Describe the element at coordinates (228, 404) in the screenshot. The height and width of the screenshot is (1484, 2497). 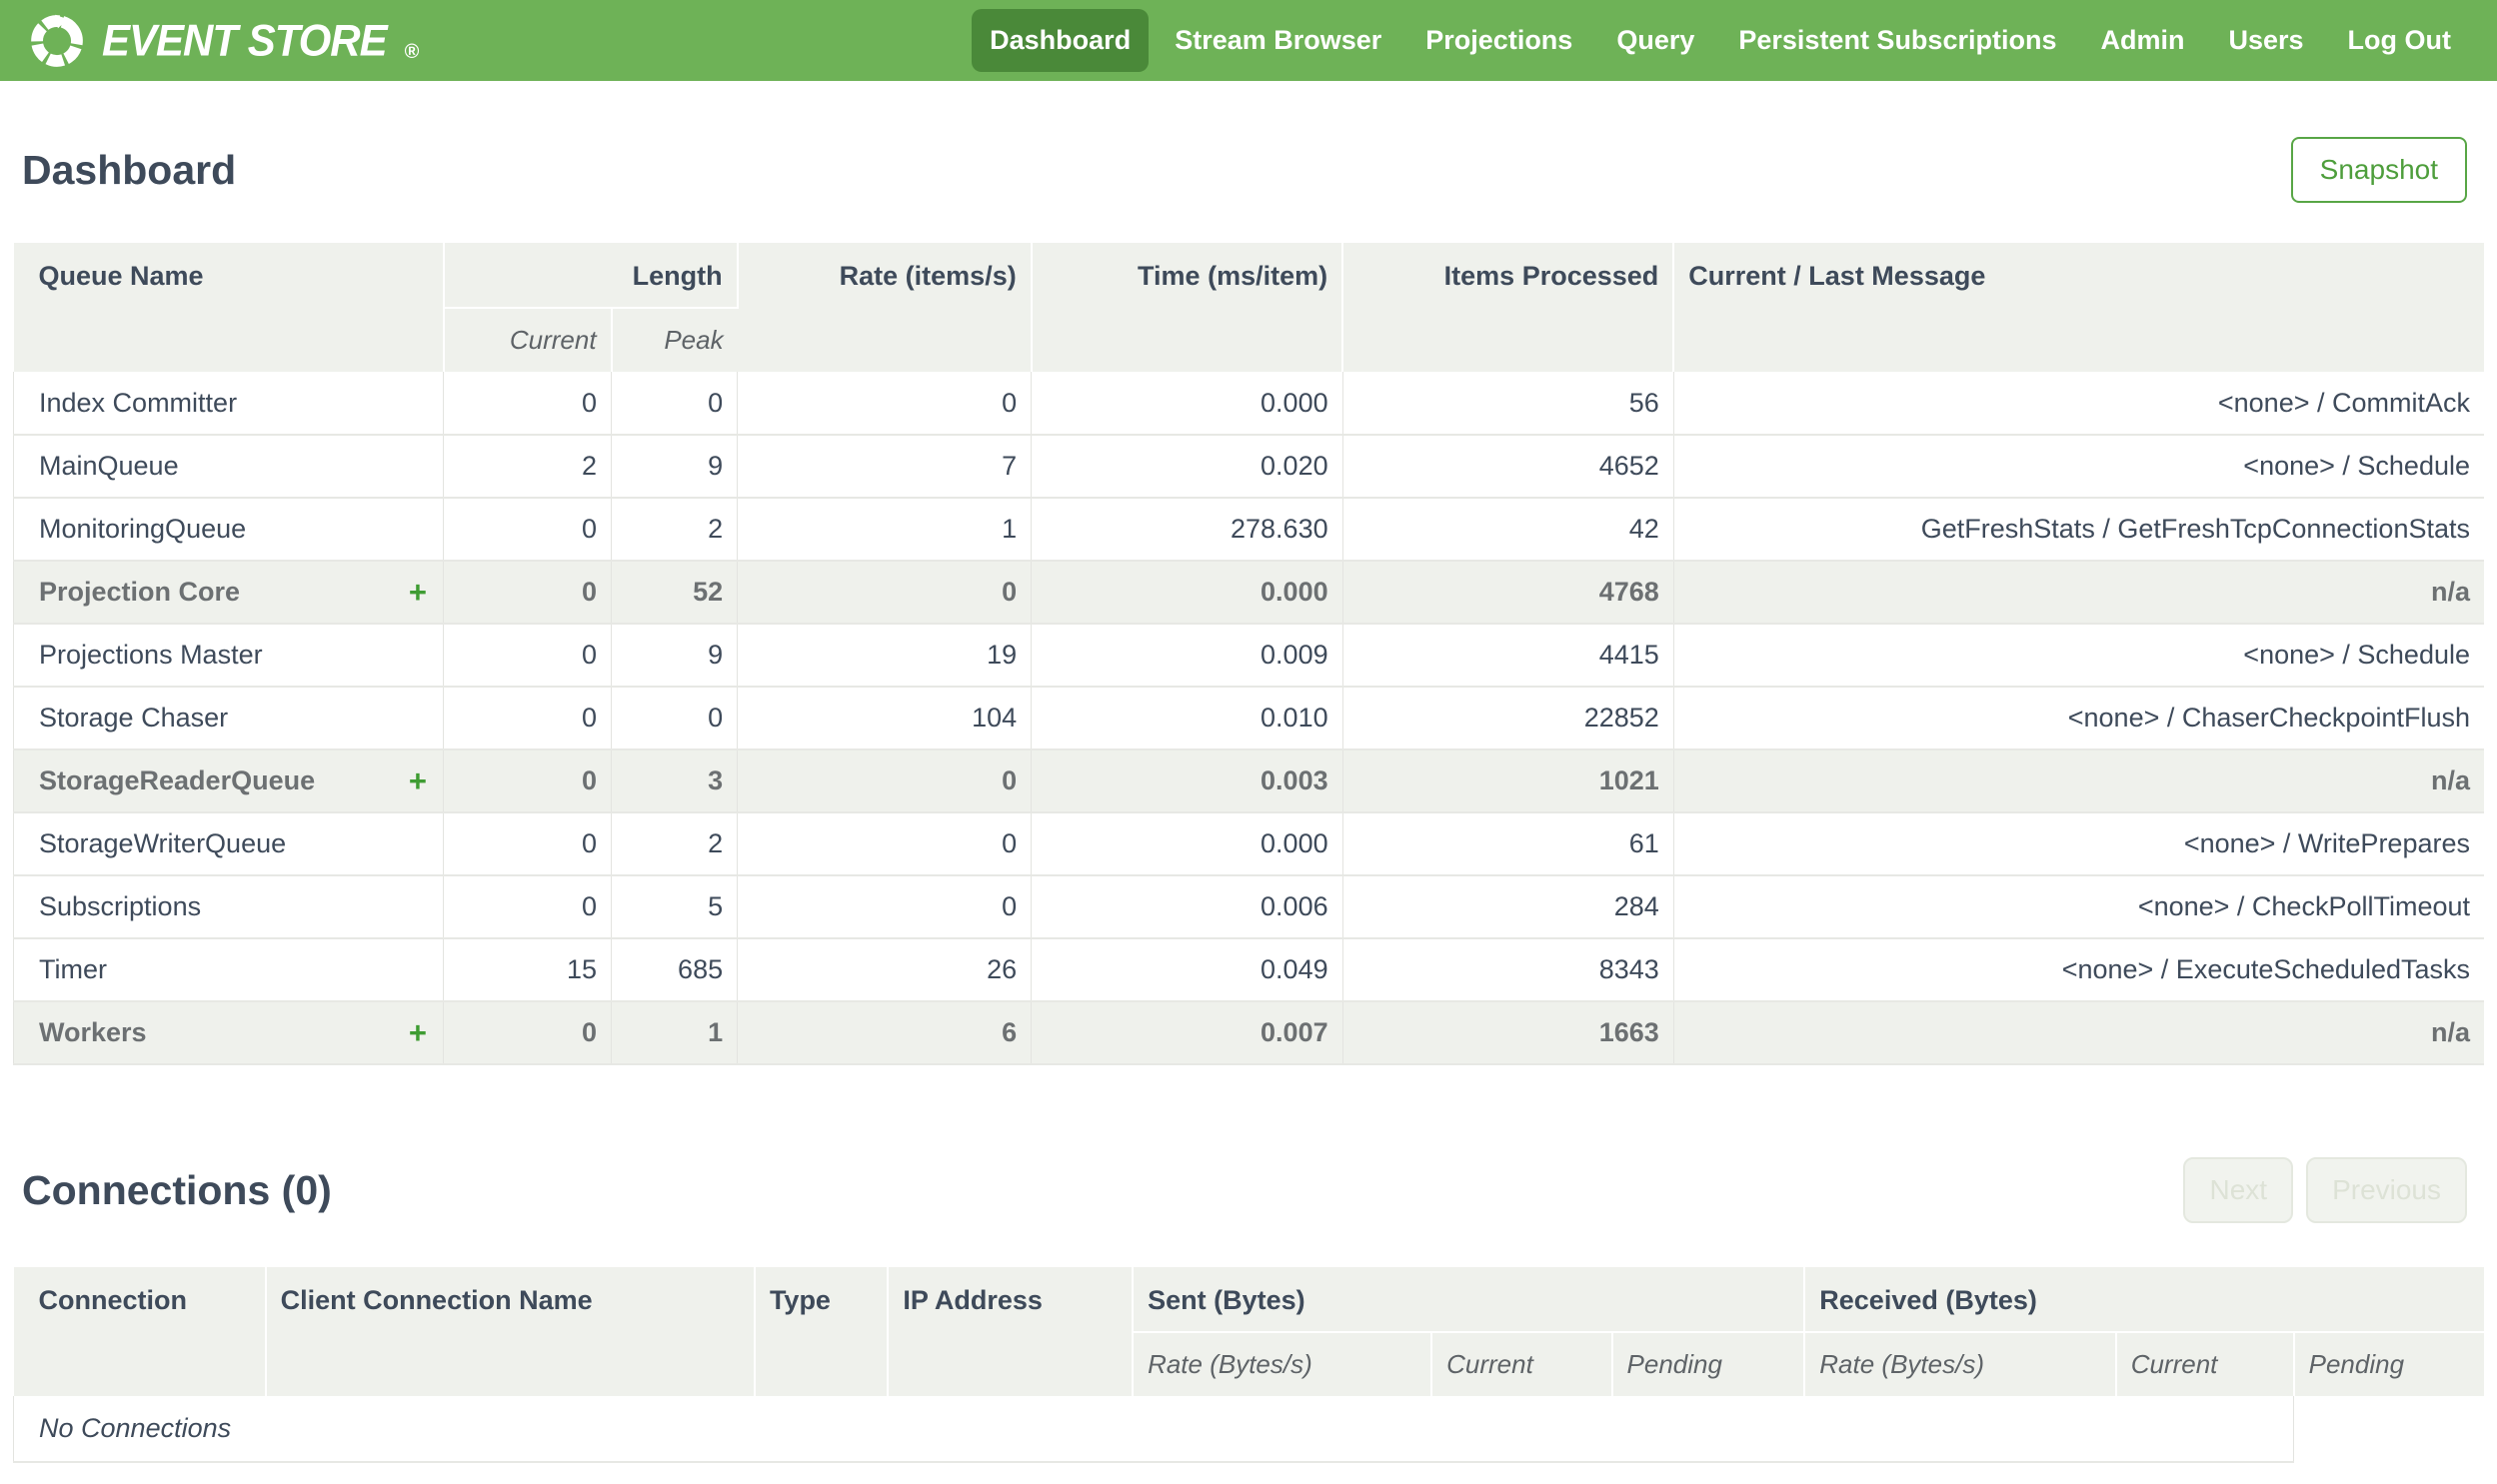
I see `queue-name-cell: Index Committer` at that location.